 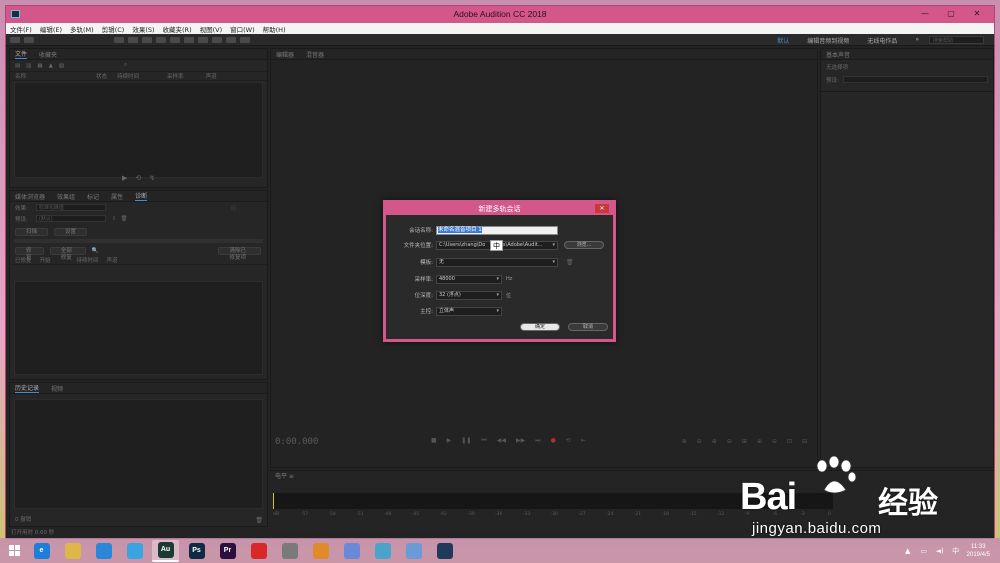 I want to click on autoplay-icon: ↯, so click(x=152, y=178).